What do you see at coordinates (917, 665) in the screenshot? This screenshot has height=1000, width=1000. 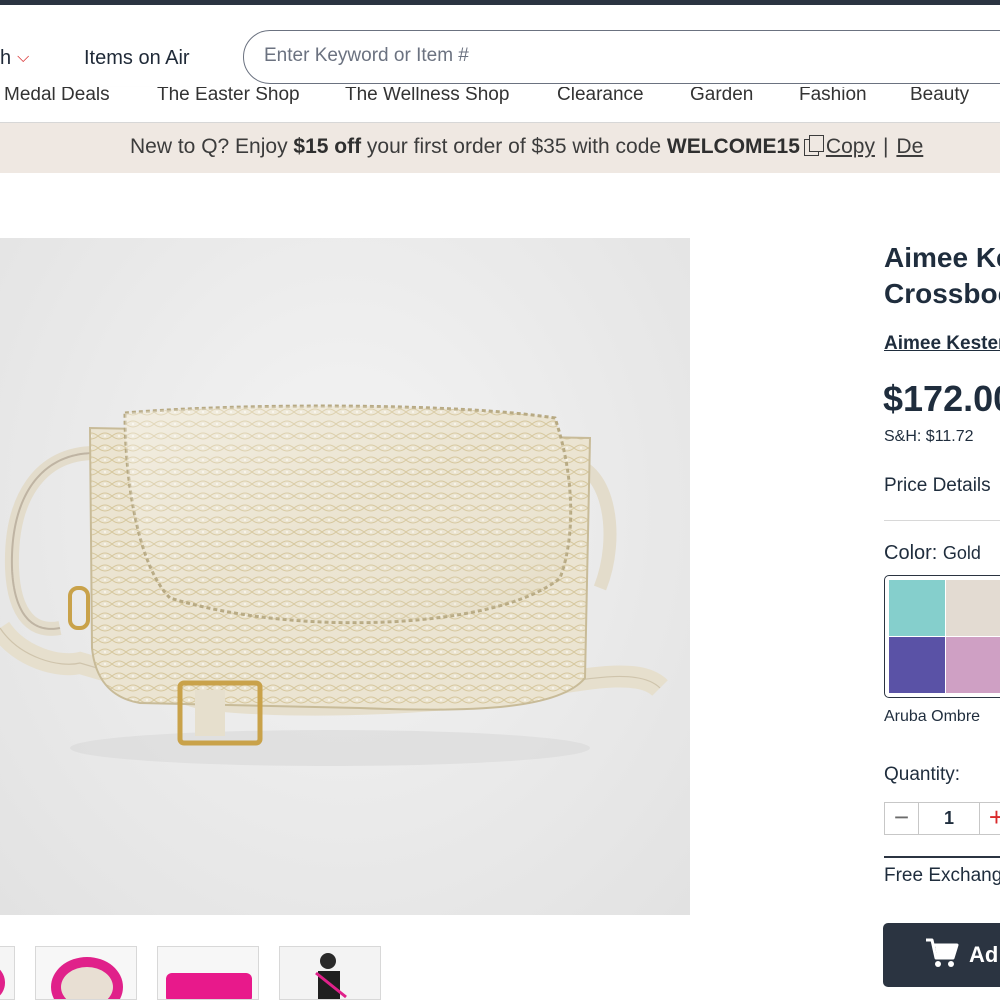 I see `swatch-violet` at bounding box center [917, 665].